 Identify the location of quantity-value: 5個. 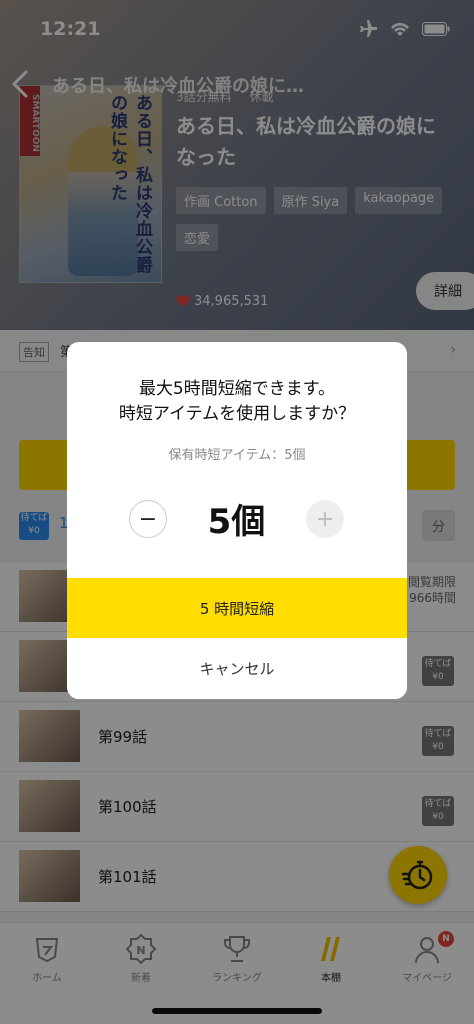
(236, 522).